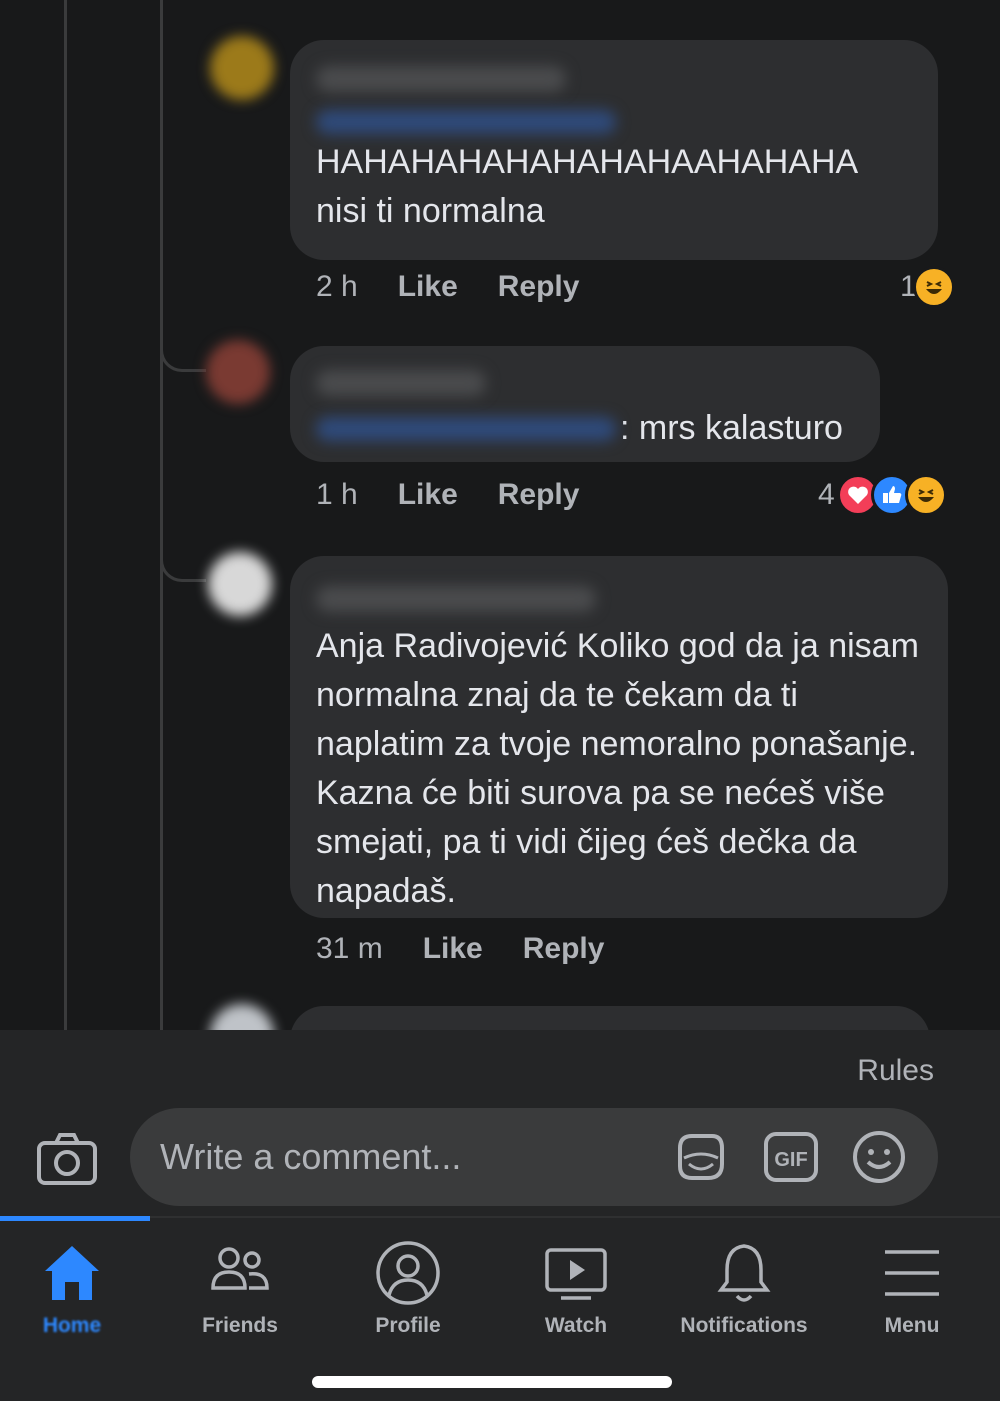 This screenshot has height=1401, width=1000. I want to click on nav-label: Notifications, so click(744, 1325).